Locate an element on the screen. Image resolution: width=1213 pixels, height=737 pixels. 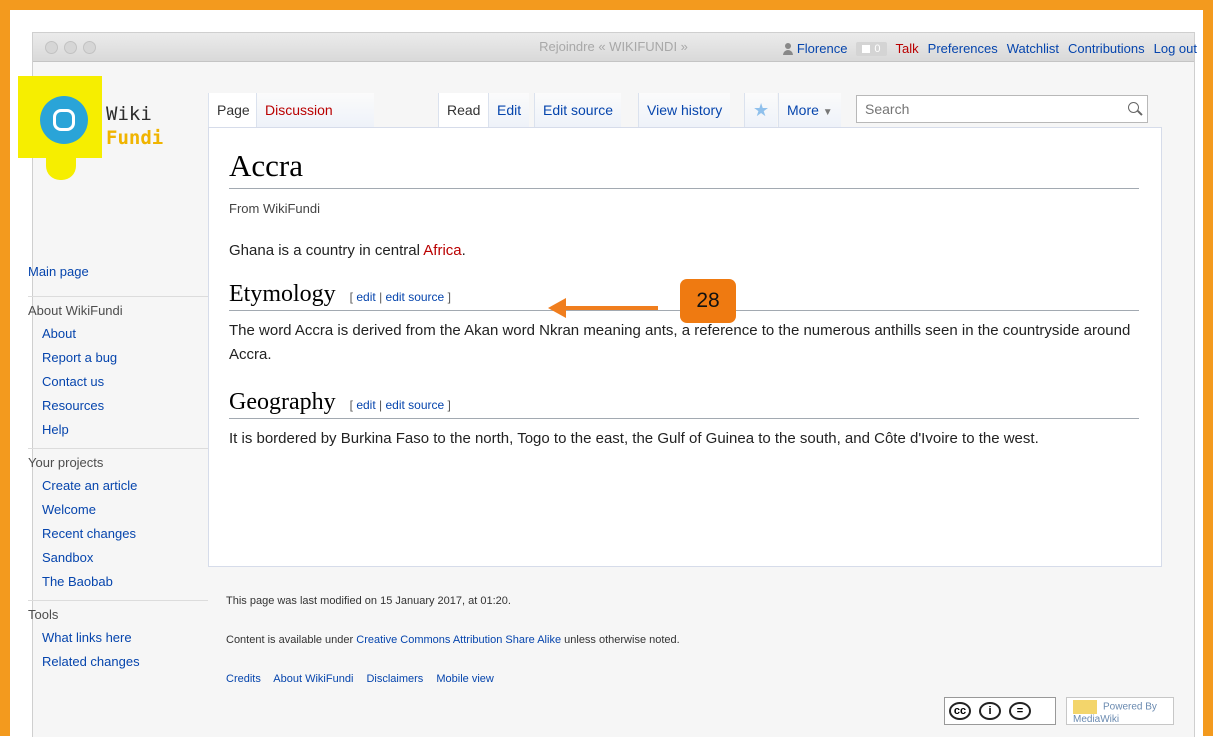
tab-view-history: View history is located at coordinates (684, 110).